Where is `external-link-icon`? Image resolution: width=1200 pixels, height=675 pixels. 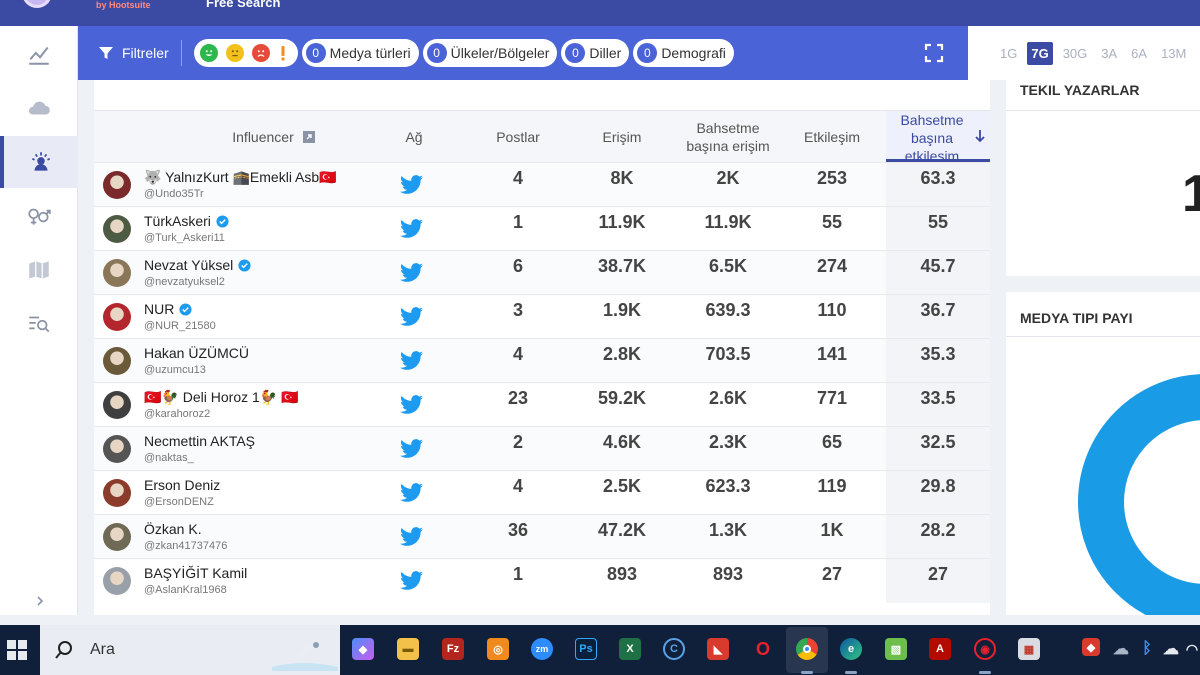
external-link-icon is located at coordinates (309, 137).